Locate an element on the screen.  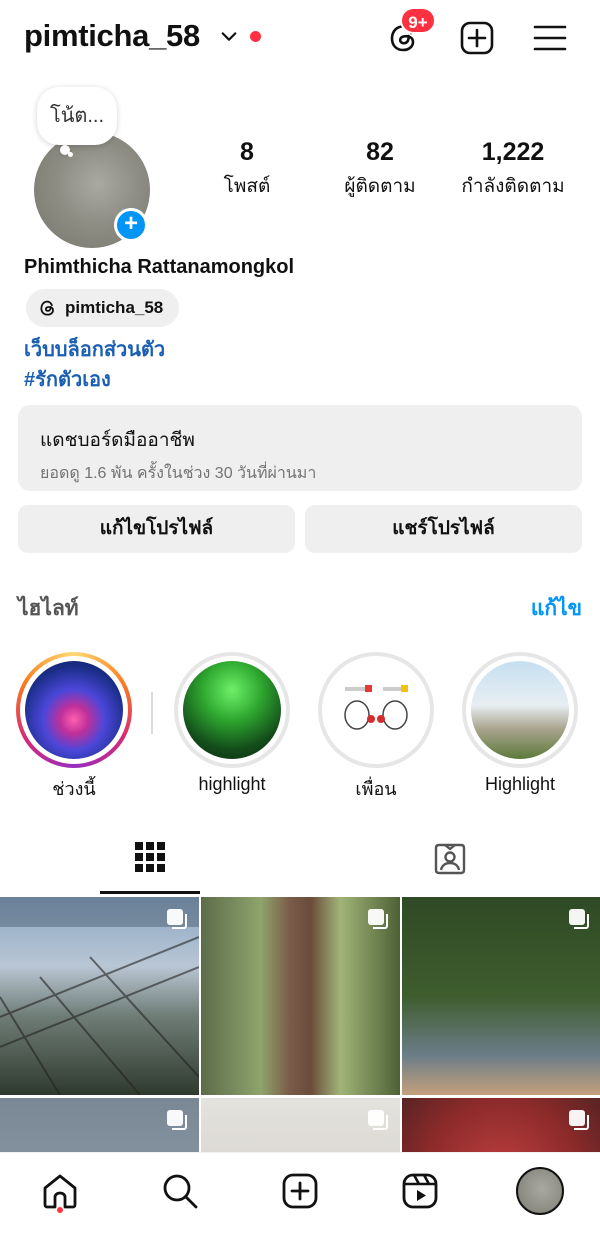
stat-followers-value: 82 is located at coordinates (380, 152).